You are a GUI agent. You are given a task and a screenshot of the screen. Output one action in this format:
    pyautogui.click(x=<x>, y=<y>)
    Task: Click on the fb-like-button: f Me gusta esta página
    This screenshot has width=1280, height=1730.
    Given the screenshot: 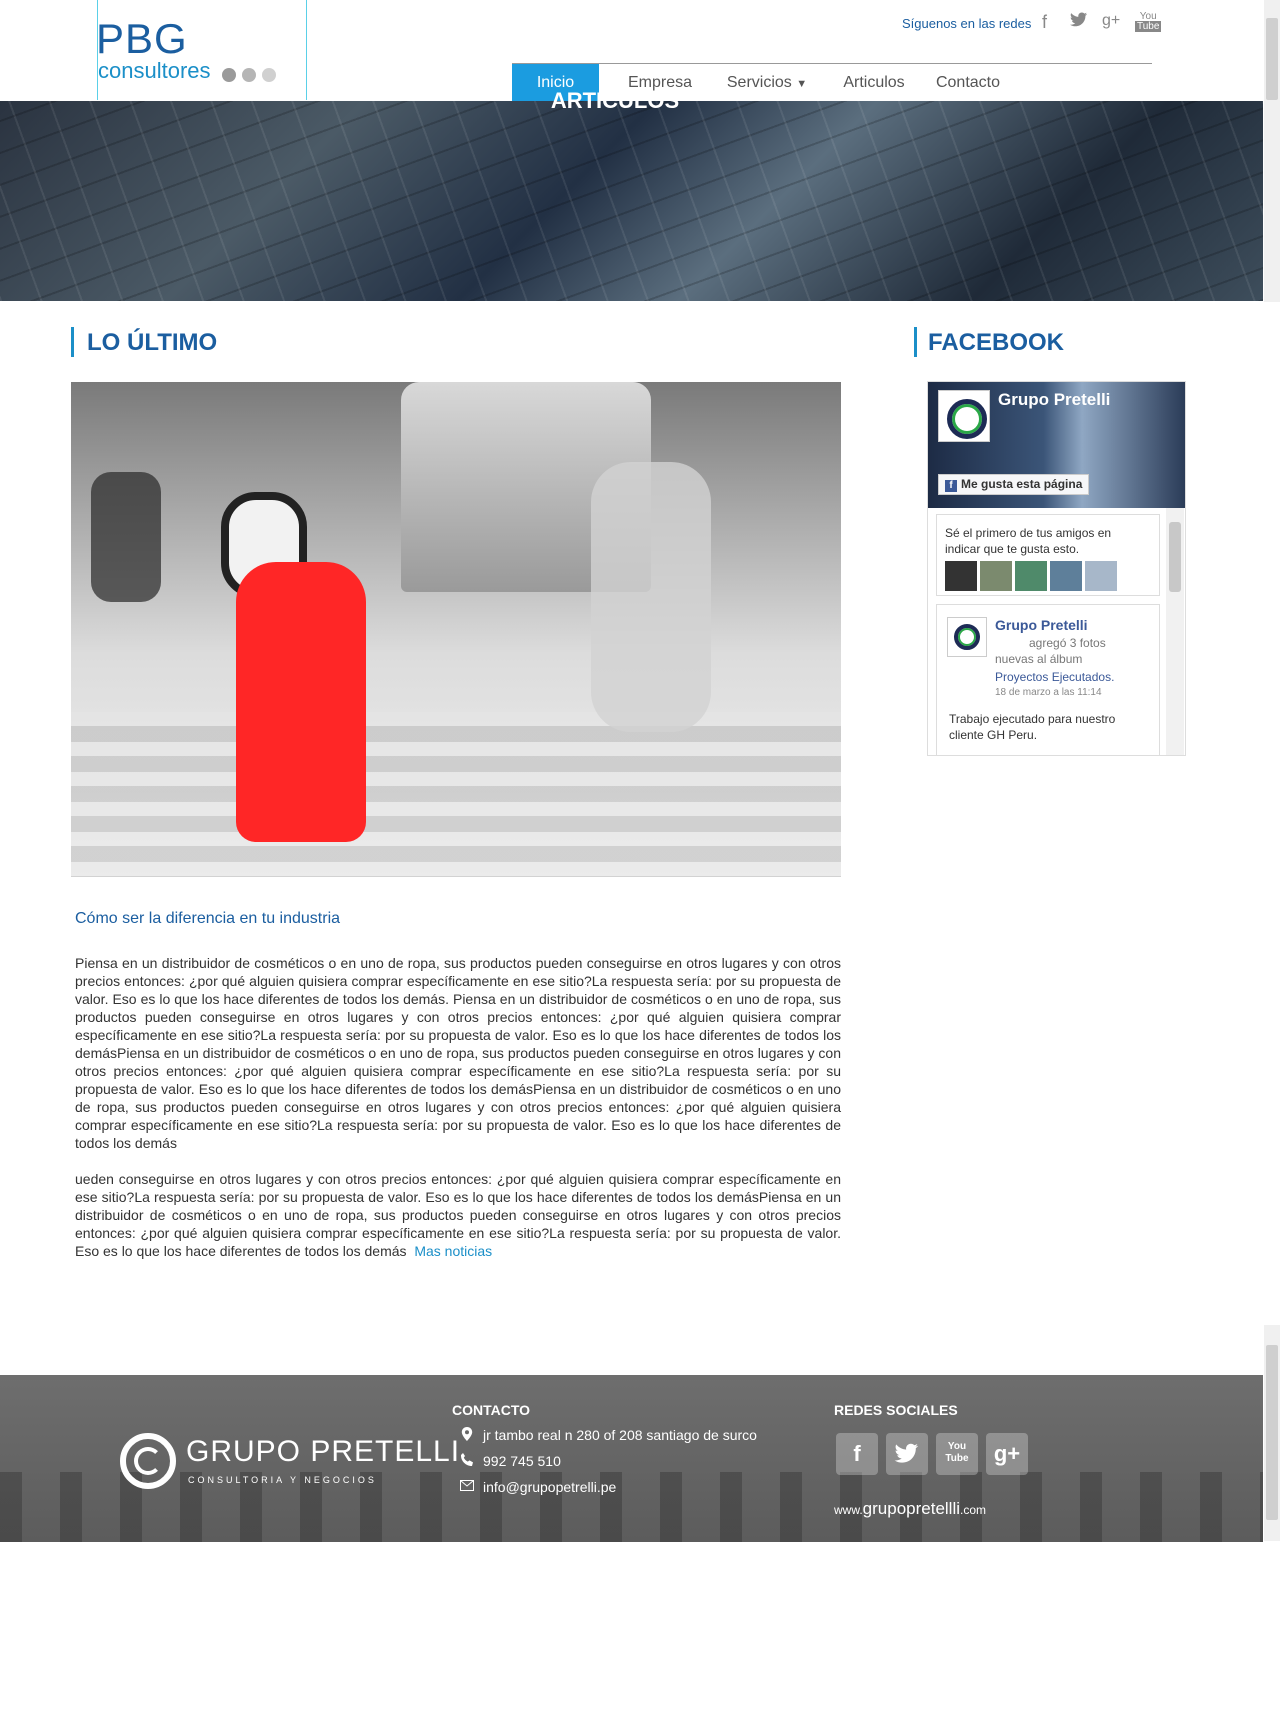 What is the action you would take?
    pyautogui.click(x=1014, y=484)
    